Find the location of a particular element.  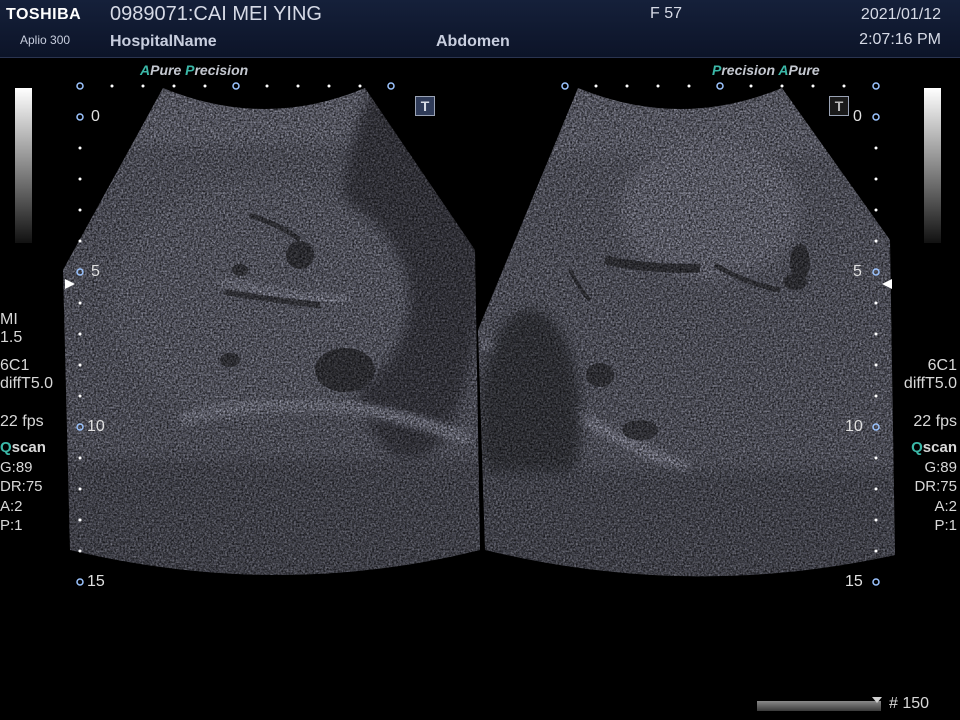

device-model: Aplio 300 is located at coordinates (45, 40).